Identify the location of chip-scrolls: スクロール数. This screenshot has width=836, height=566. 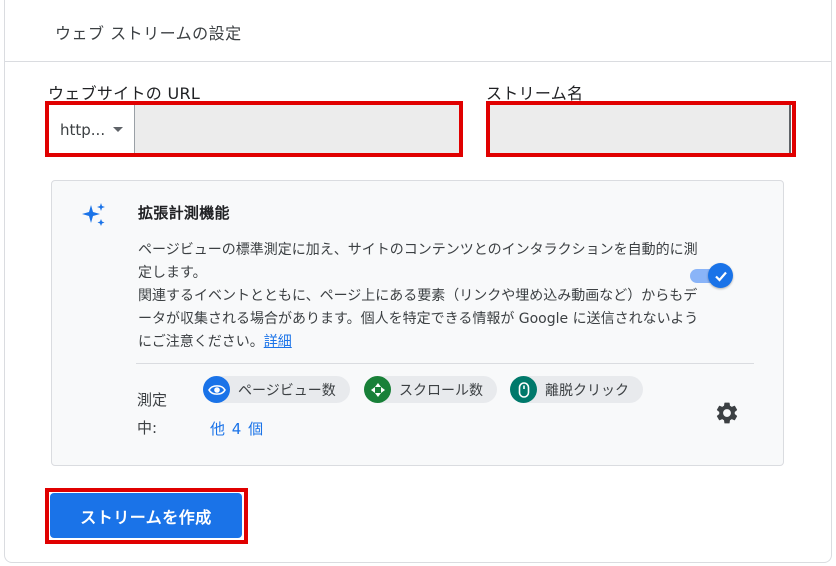
(430, 389).